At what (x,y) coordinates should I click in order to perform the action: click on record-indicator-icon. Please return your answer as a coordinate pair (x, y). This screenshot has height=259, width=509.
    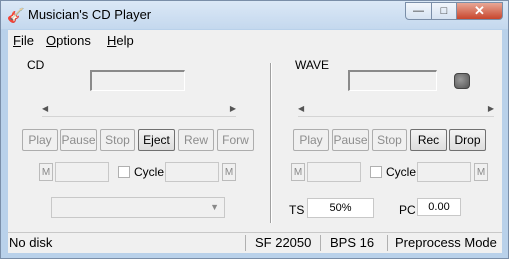
    Looking at the image, I should click on (462, 81).